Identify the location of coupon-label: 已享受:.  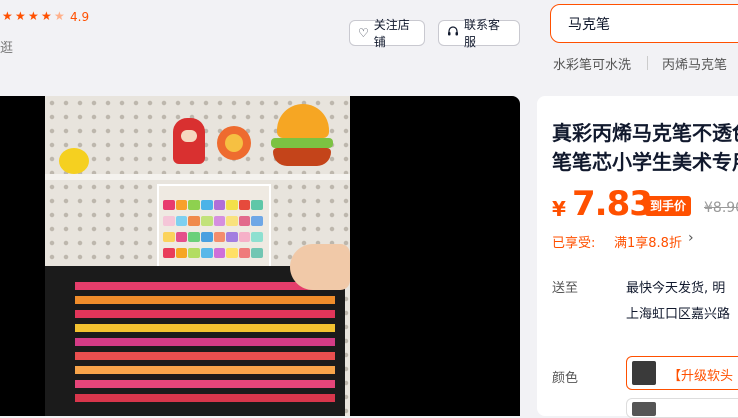
(574, 243).